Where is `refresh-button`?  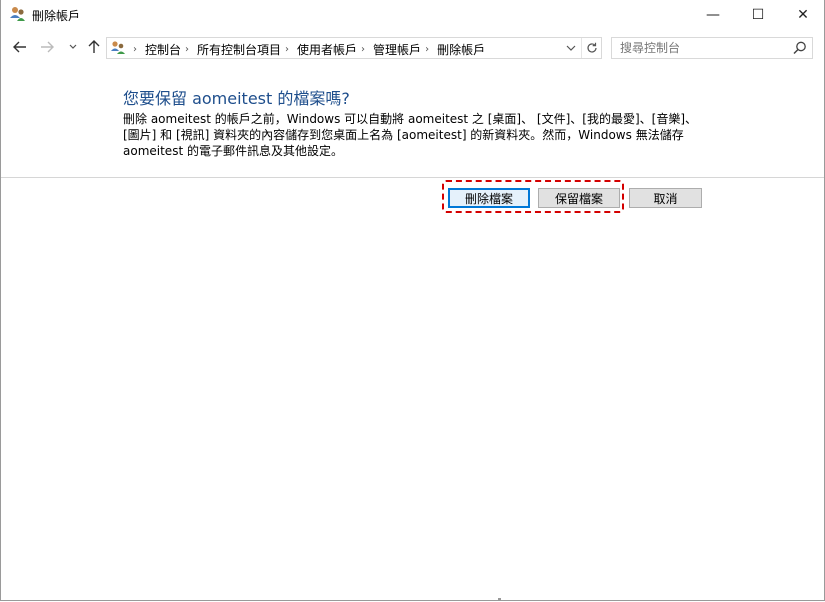 refresh-button is located at coordinates (591, 48).